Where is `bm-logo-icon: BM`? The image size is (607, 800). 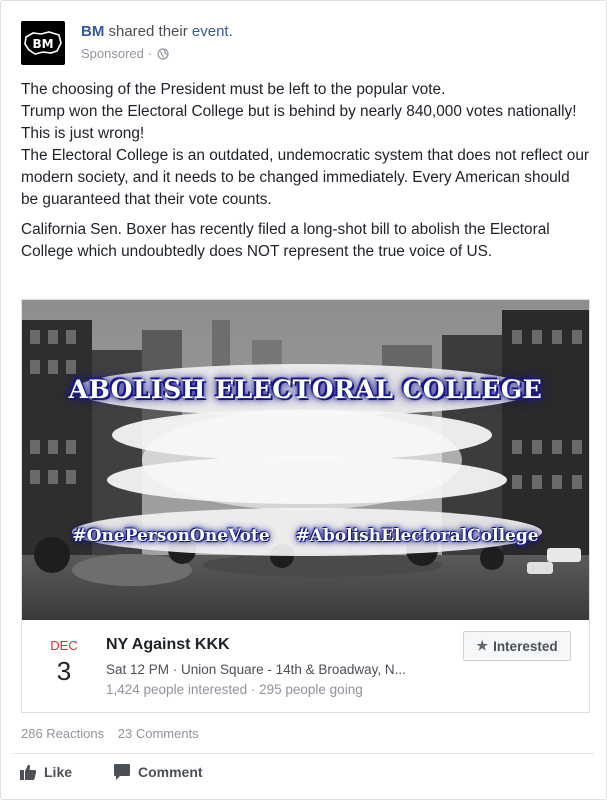
bm-logo-icon: BM is located at coordinates (43, 43).